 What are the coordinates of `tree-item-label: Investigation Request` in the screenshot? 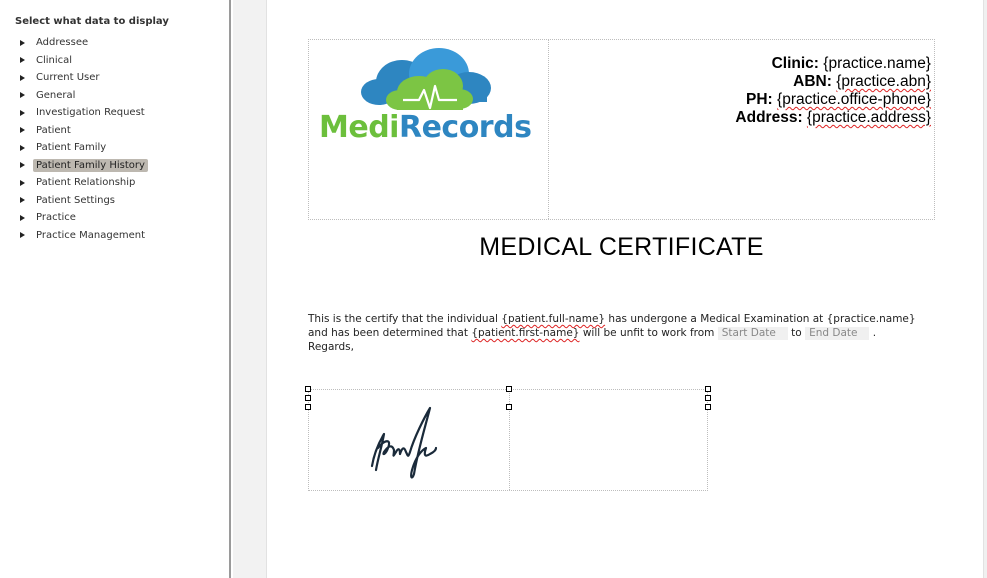 It's located at (90, 112).